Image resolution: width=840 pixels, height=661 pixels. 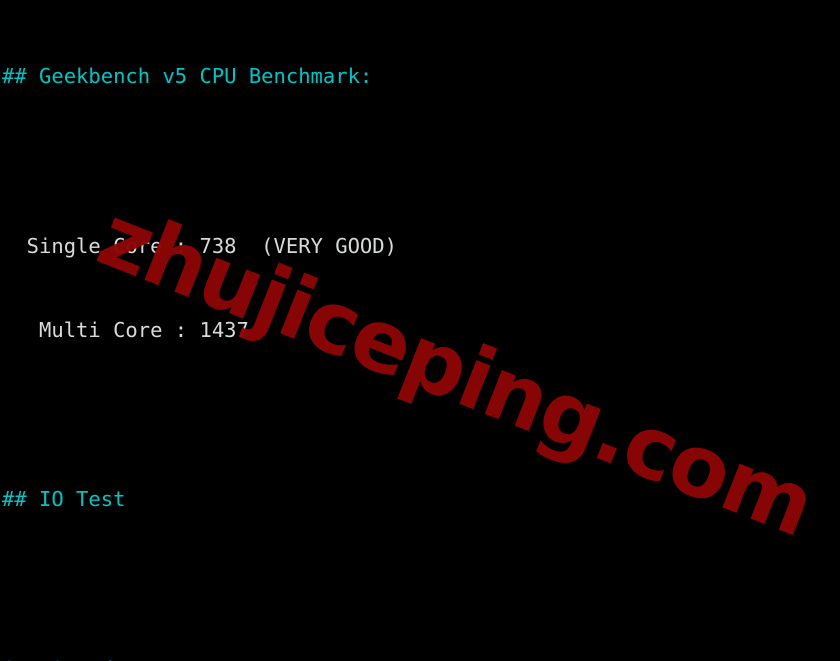 I want to click on line-cpu-speed-heading: CPU Speed:, so click(x=421, y=658).